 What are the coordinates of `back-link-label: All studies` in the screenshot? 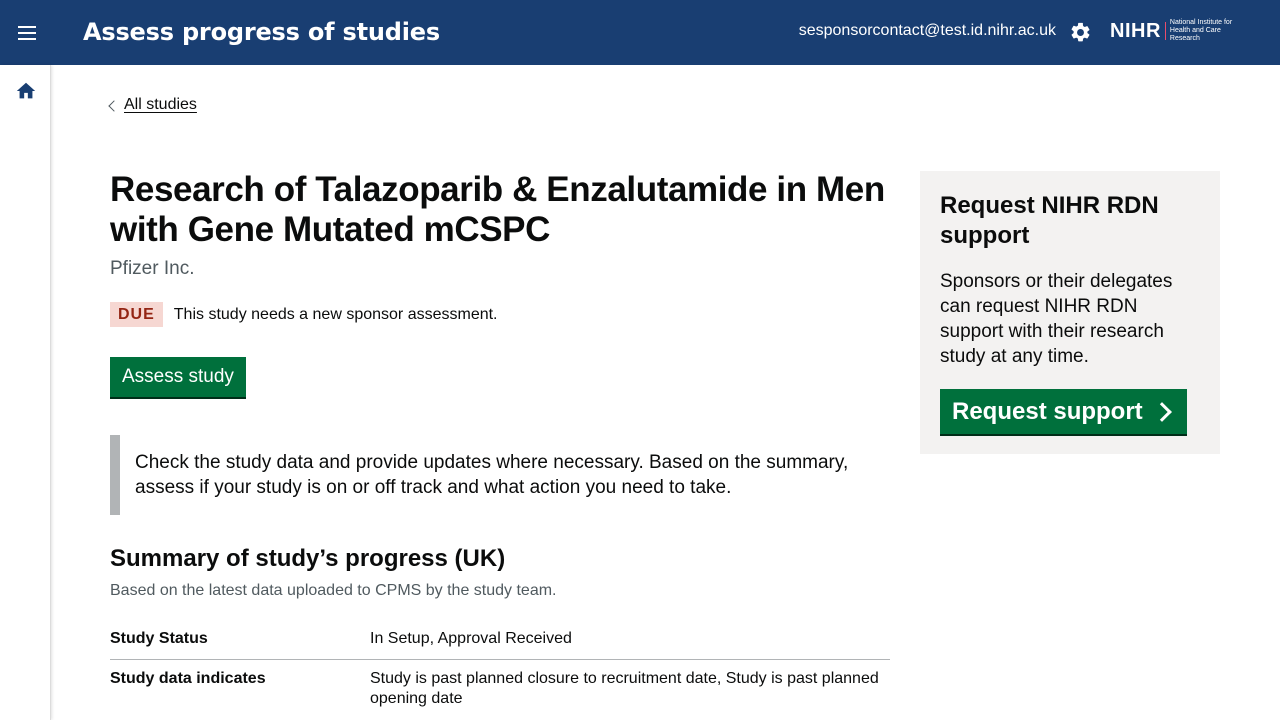 It's located at (160, 105).